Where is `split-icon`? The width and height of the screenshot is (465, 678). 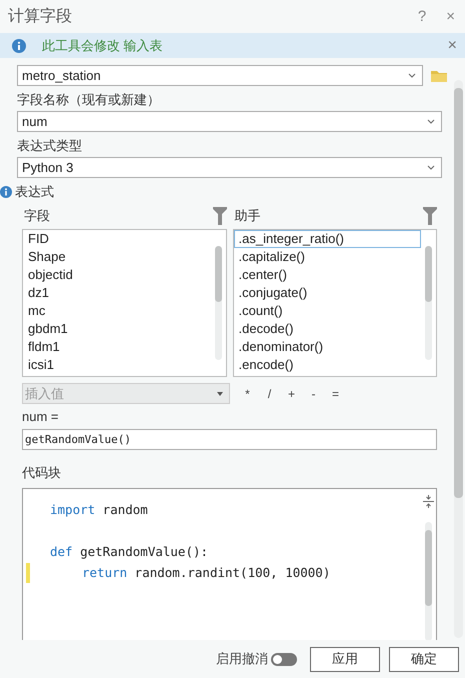 split-icon is located at coordinates (428, 501).